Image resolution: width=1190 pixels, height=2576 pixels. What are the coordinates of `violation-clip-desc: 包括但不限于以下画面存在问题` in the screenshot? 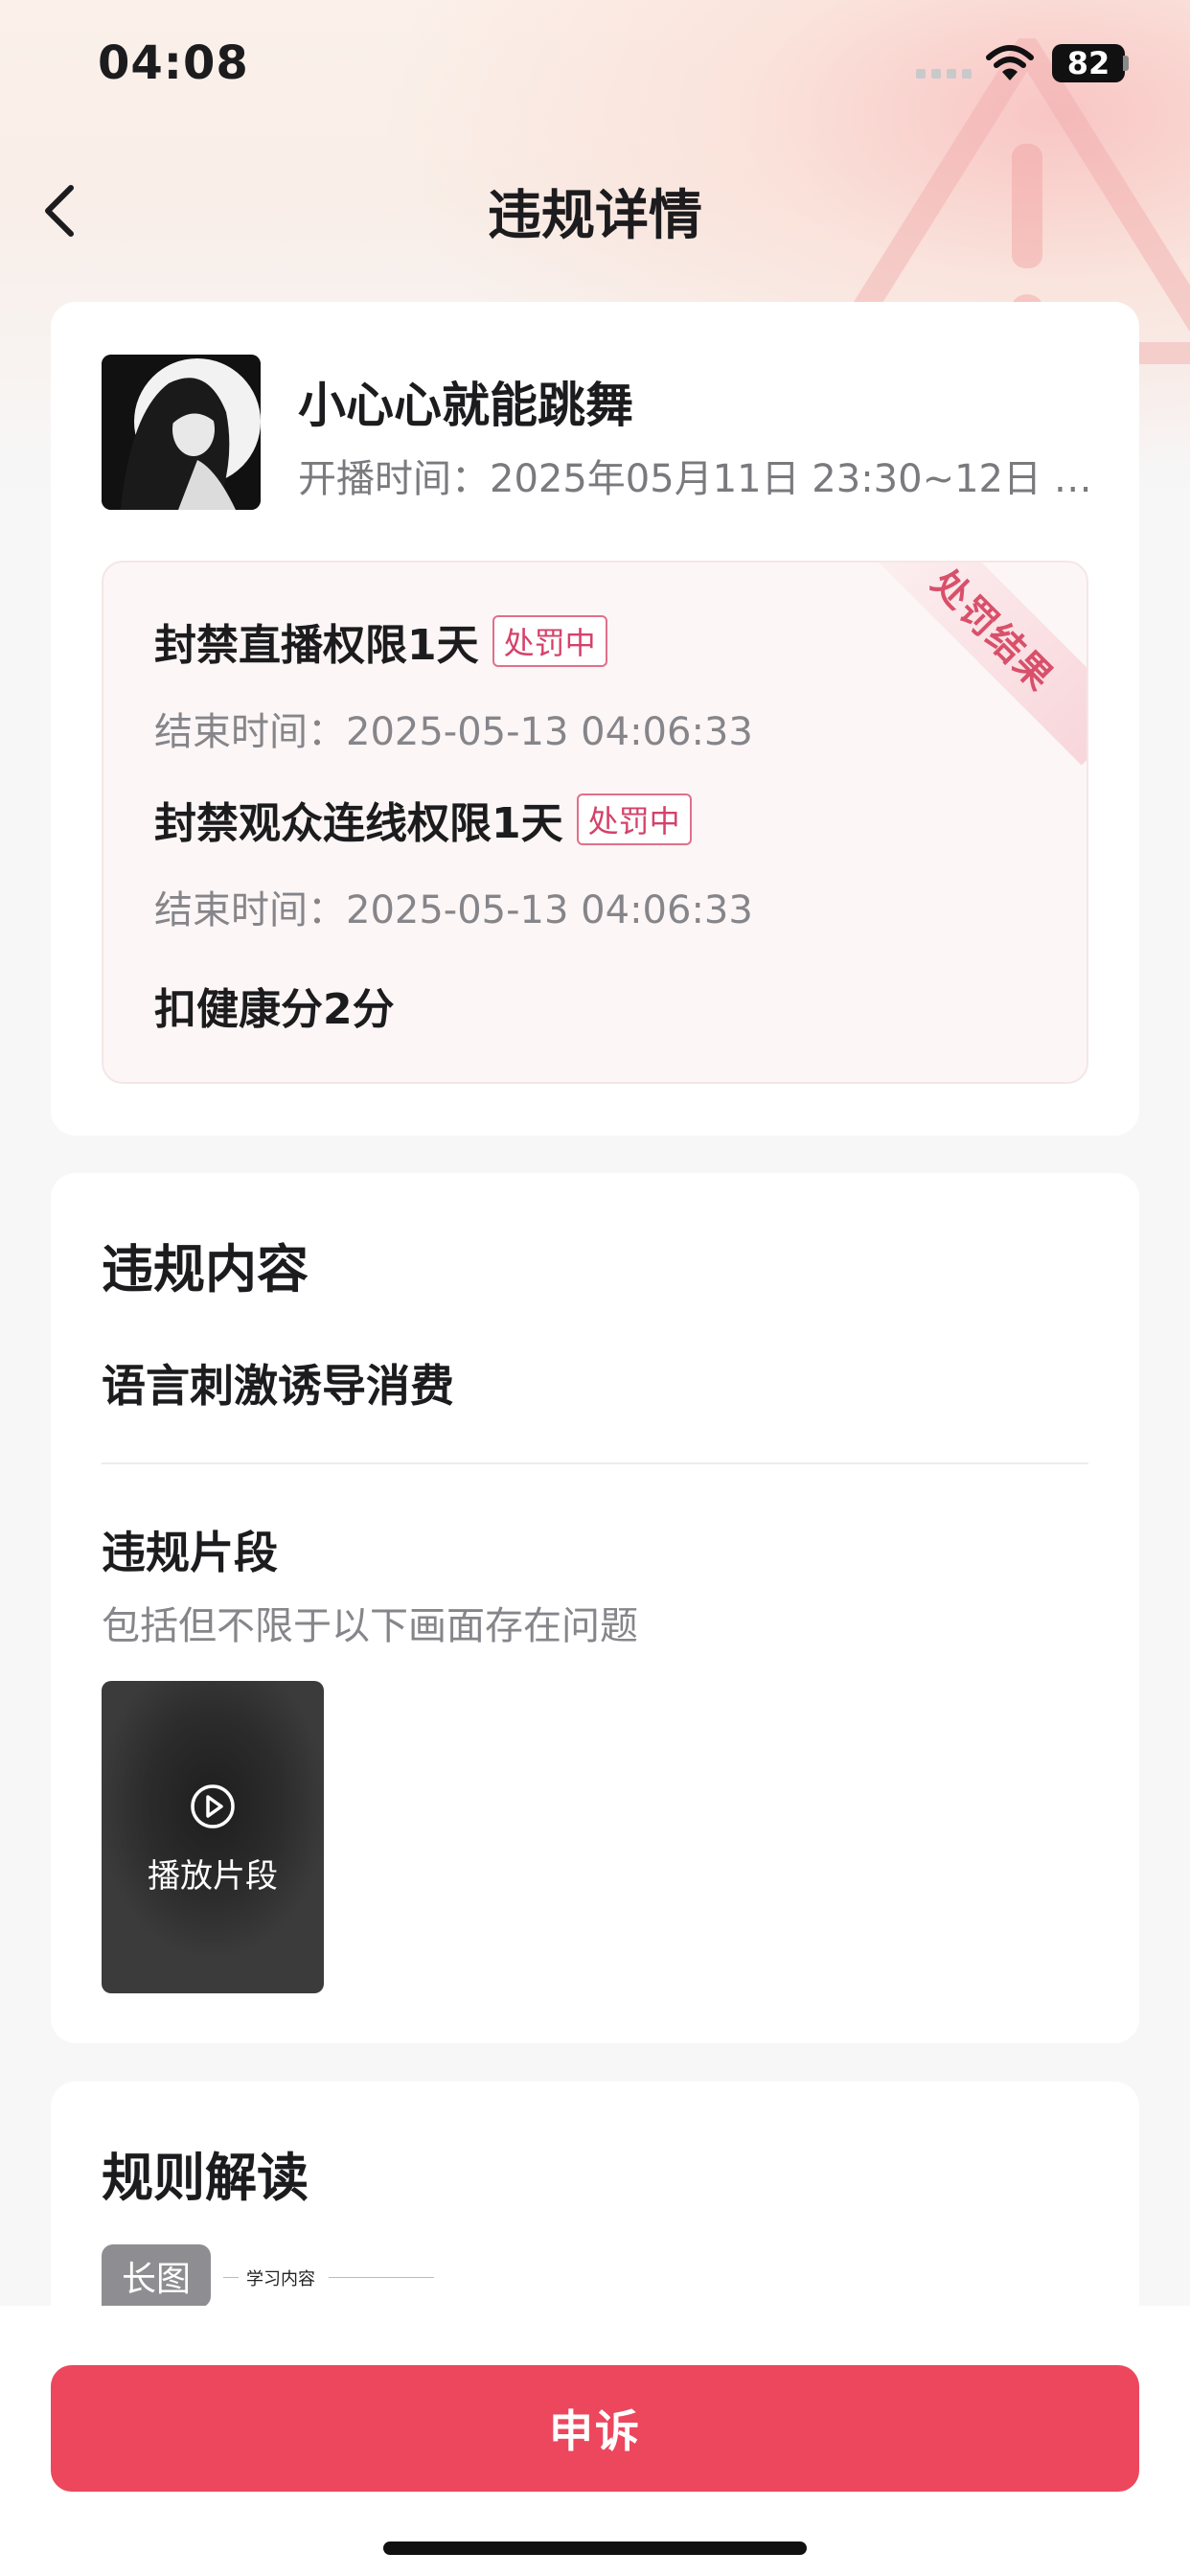 It's located at (370, 1626).